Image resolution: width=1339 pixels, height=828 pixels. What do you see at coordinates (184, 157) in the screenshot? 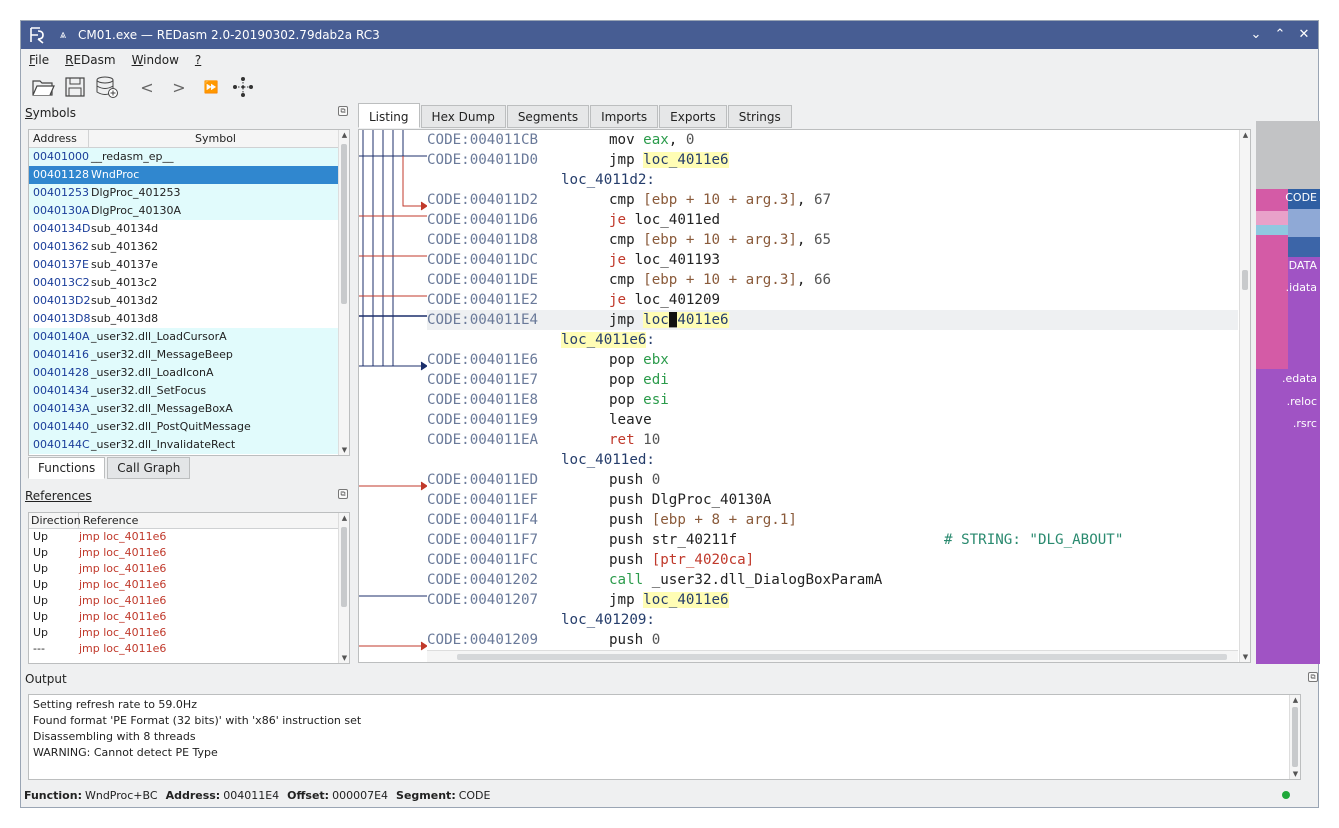
I see `symbol-row: 00401000 __redasm_ep__` at bounding box center [184, 157].